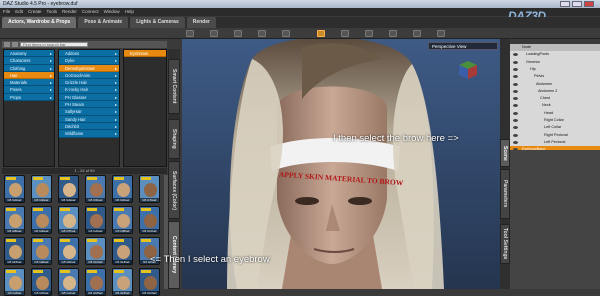 The width and height of the screenshot is (600, 296). What do you see at coordinates (41, 282) in the screenshot?
I see `thumbnail: G5 GKhair` at bounding box center [41, 282].